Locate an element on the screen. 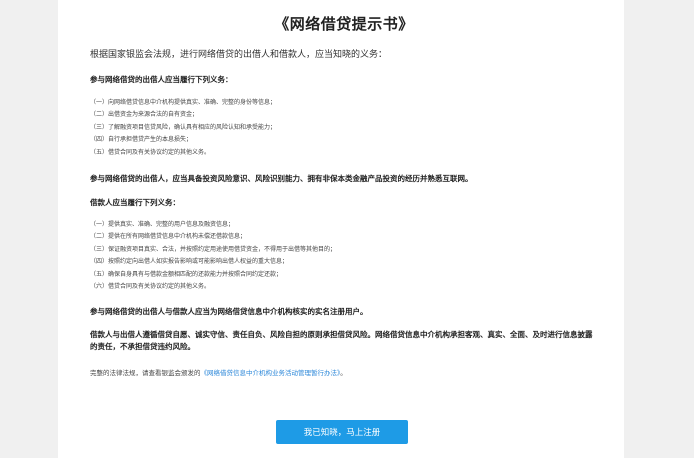  regulation-link: 《网络借贷信息中介机构业务活动管理暂行办法》 is located at coordinates (271, 373).